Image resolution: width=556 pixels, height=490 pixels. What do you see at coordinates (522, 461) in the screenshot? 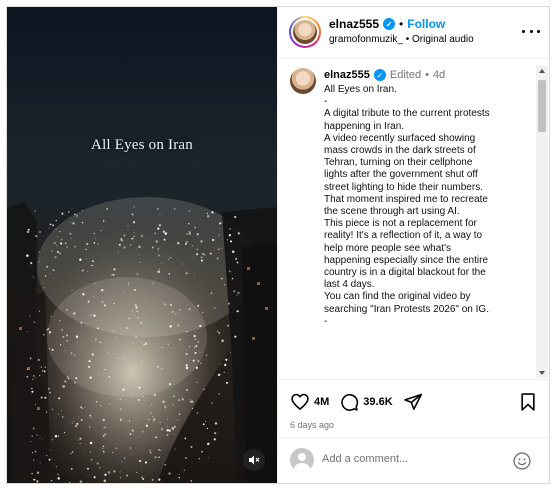
I see `emoji-icon` at bounding box center [522, 461].